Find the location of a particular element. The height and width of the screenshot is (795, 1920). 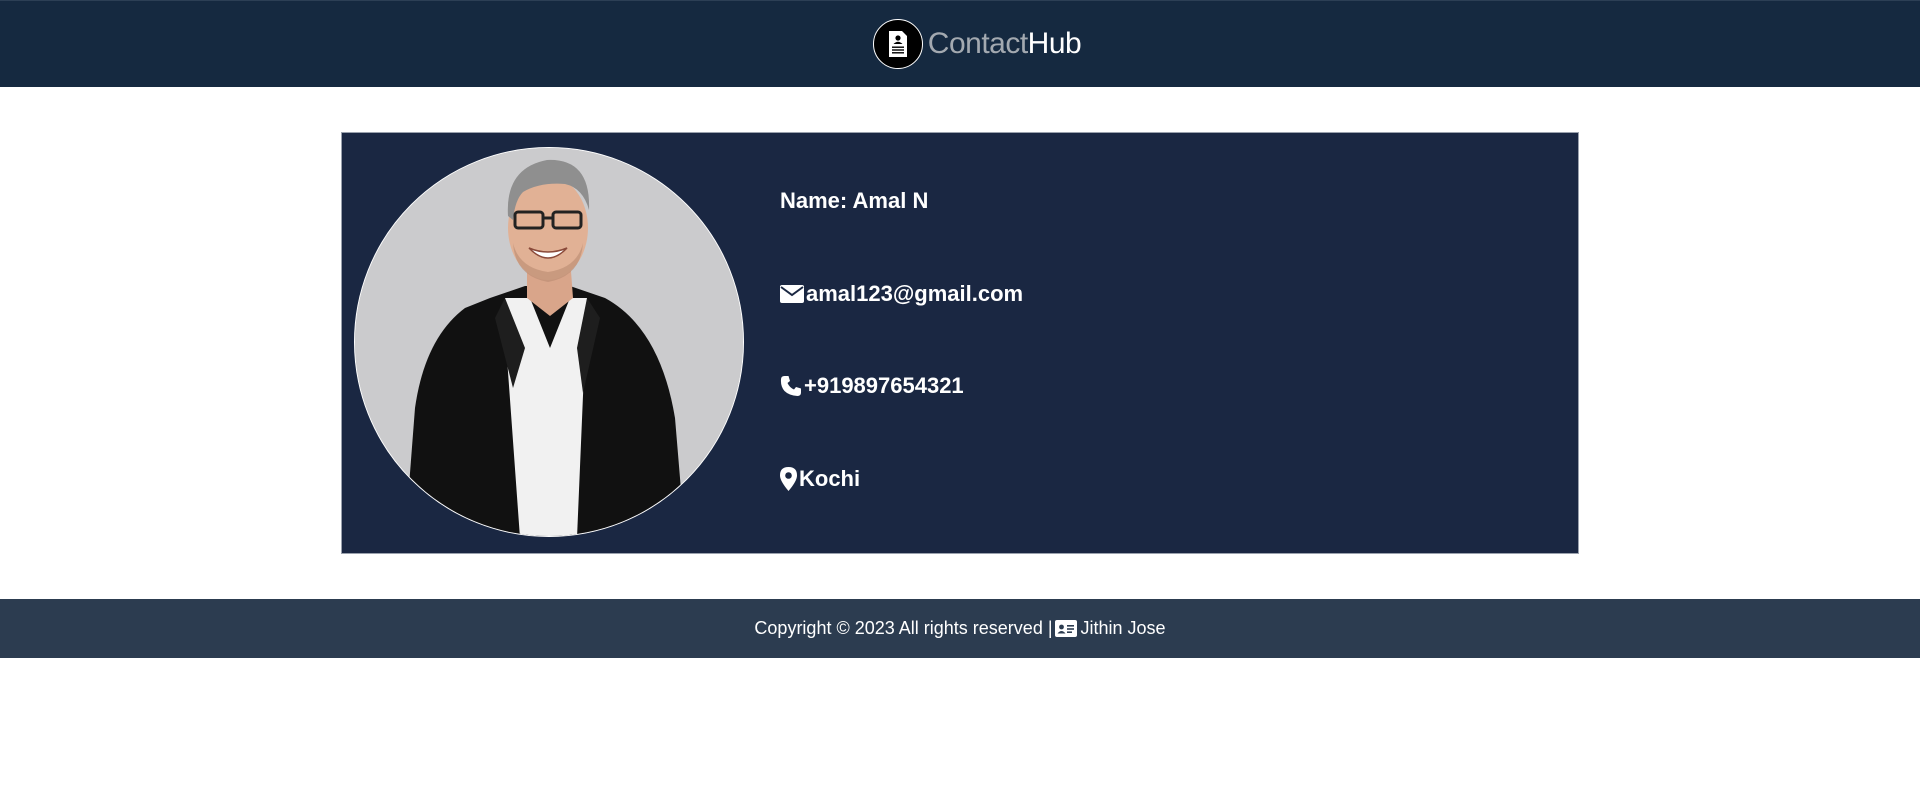

contact-phone-row: +919897654321 is located at coordinates (872, 386).